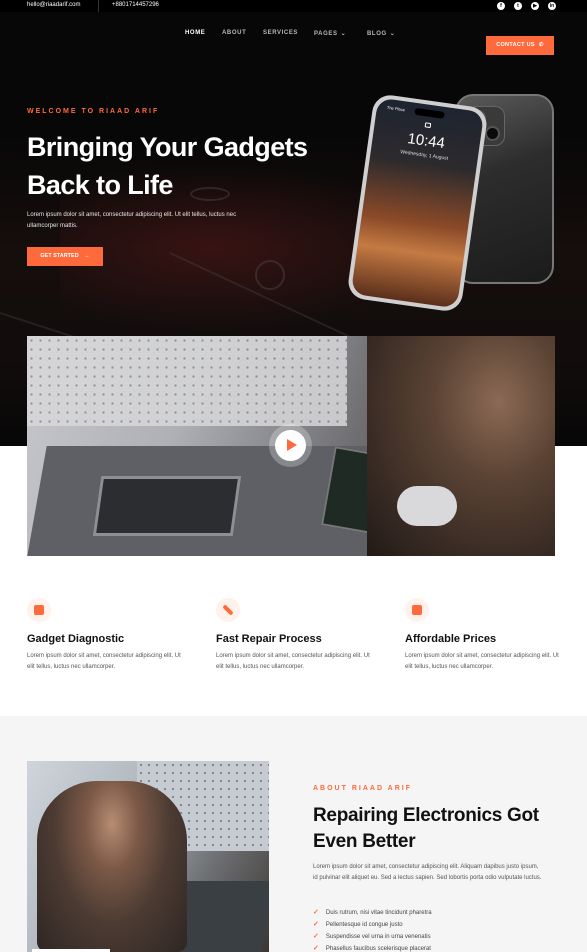 This screenshot has width=587, height=952. I want to click on topbar-divider, so click(98, 6).